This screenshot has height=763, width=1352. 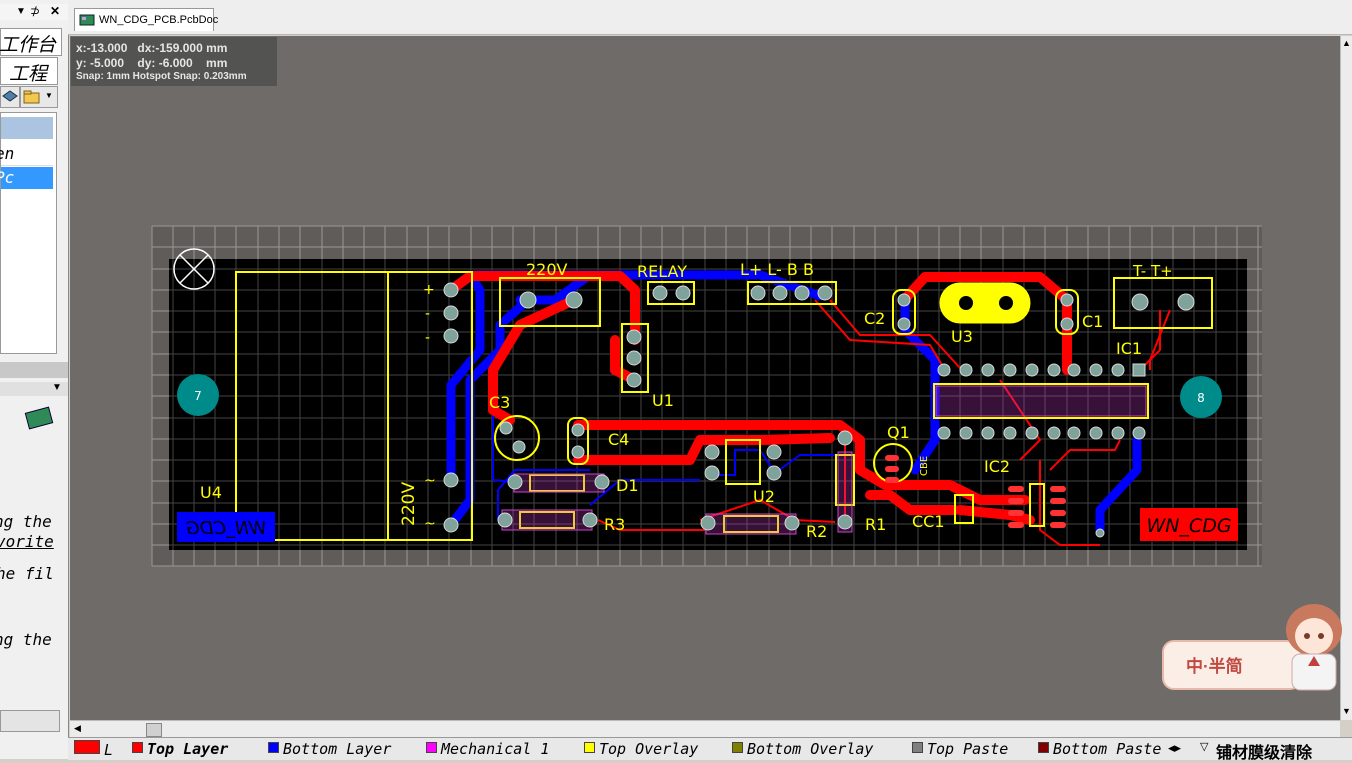 I want to click on workspace-button: 工作台, so click(x=31, y=42).